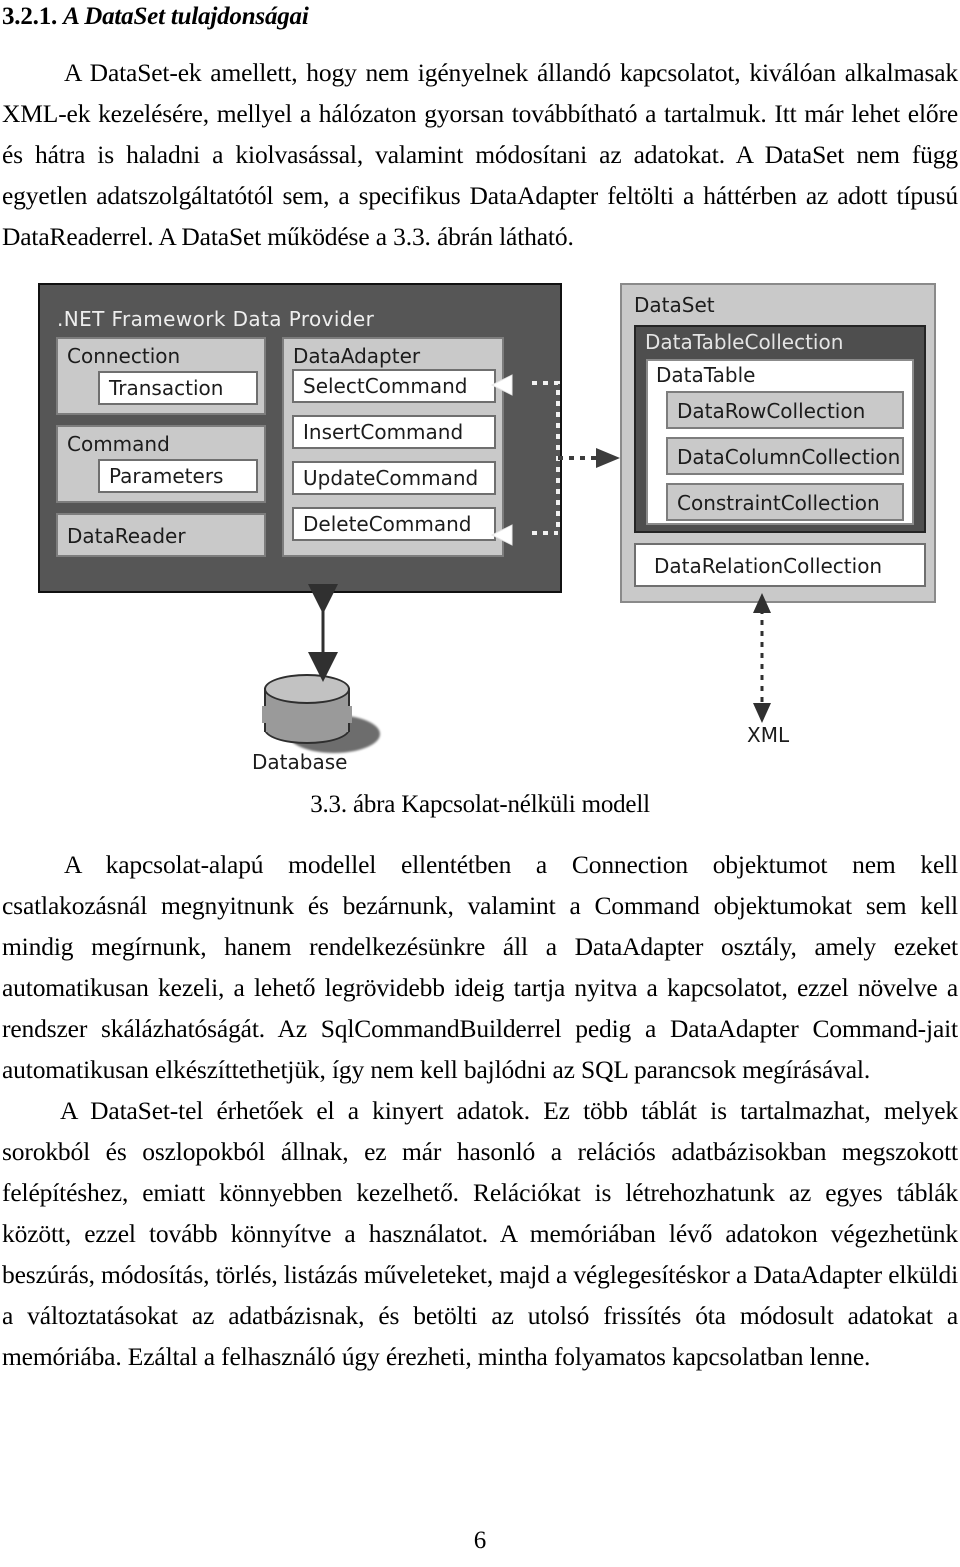  I want to click on insertcommand-box: InsertCommand, so click(394, 432).